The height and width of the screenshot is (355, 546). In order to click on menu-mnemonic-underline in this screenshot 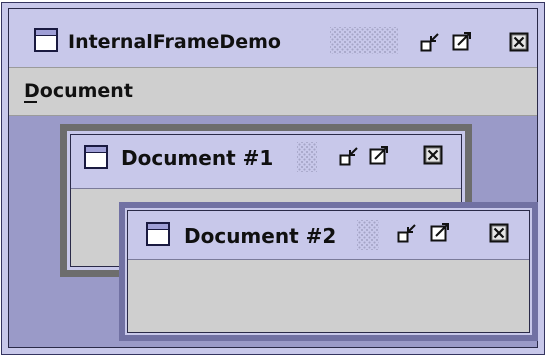, I will do `click(30, 102)`.